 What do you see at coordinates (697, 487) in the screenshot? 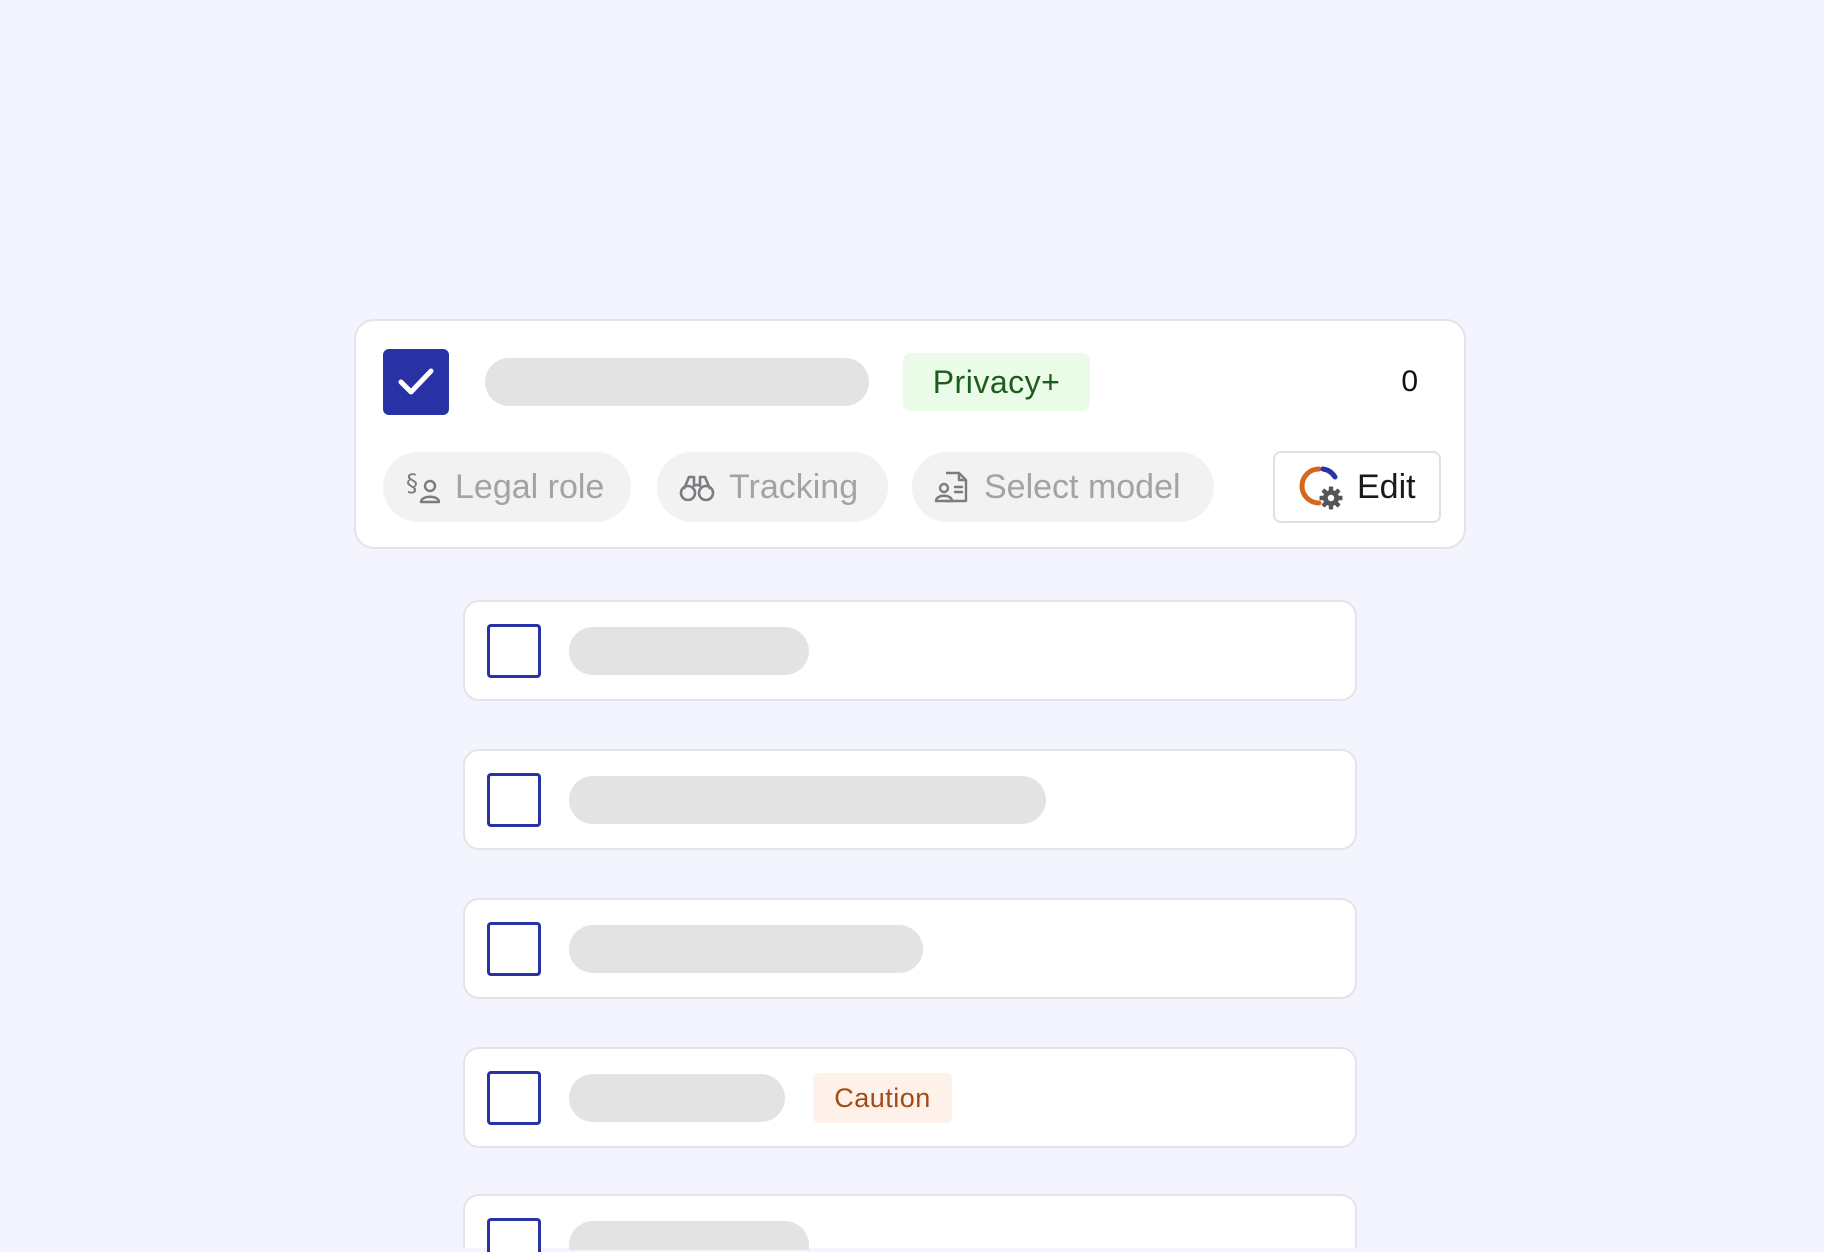
I see `binoculars-icon` at bounding box center [697, 487].